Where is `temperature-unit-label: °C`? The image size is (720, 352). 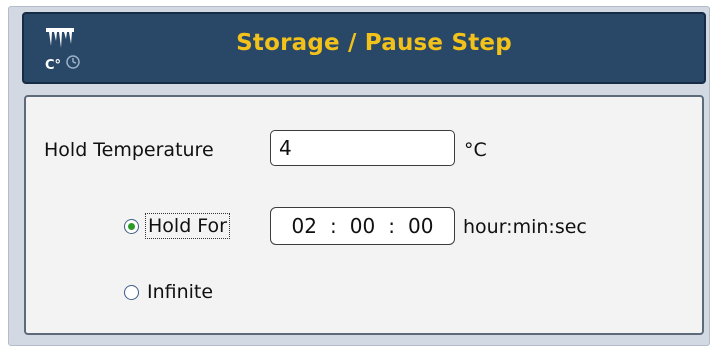 temperature-unit-label: °C is located at coordinates (475, 150).